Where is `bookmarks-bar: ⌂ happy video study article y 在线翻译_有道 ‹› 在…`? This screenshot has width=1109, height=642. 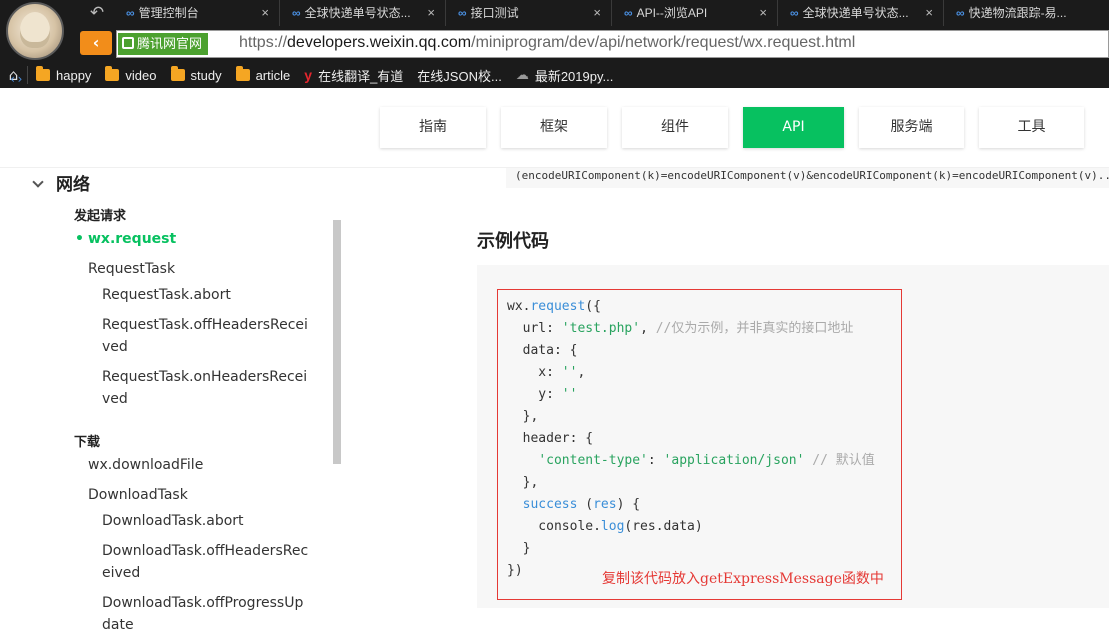
bookmarks-bar: ⌂ happy video study article y 在线翻译_有道 ‹› 在… is located at coordinates (554, 75).